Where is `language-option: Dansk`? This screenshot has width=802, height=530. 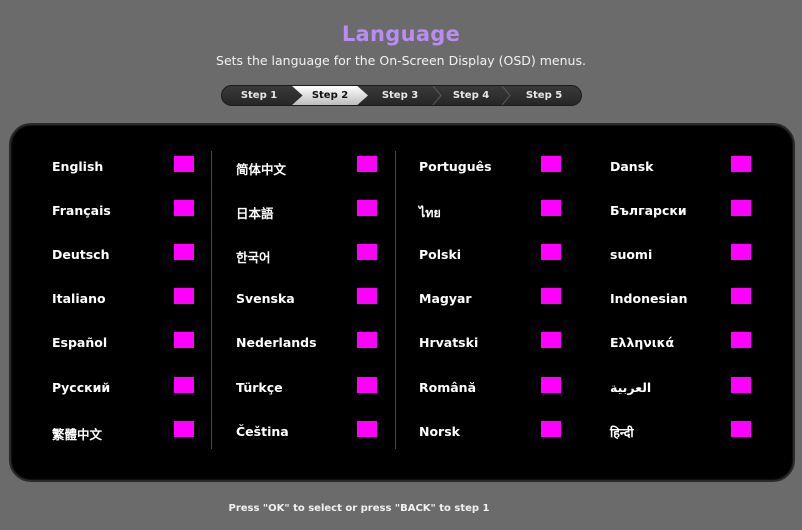
language-option: Dansk is located at coordinates (695, 167).